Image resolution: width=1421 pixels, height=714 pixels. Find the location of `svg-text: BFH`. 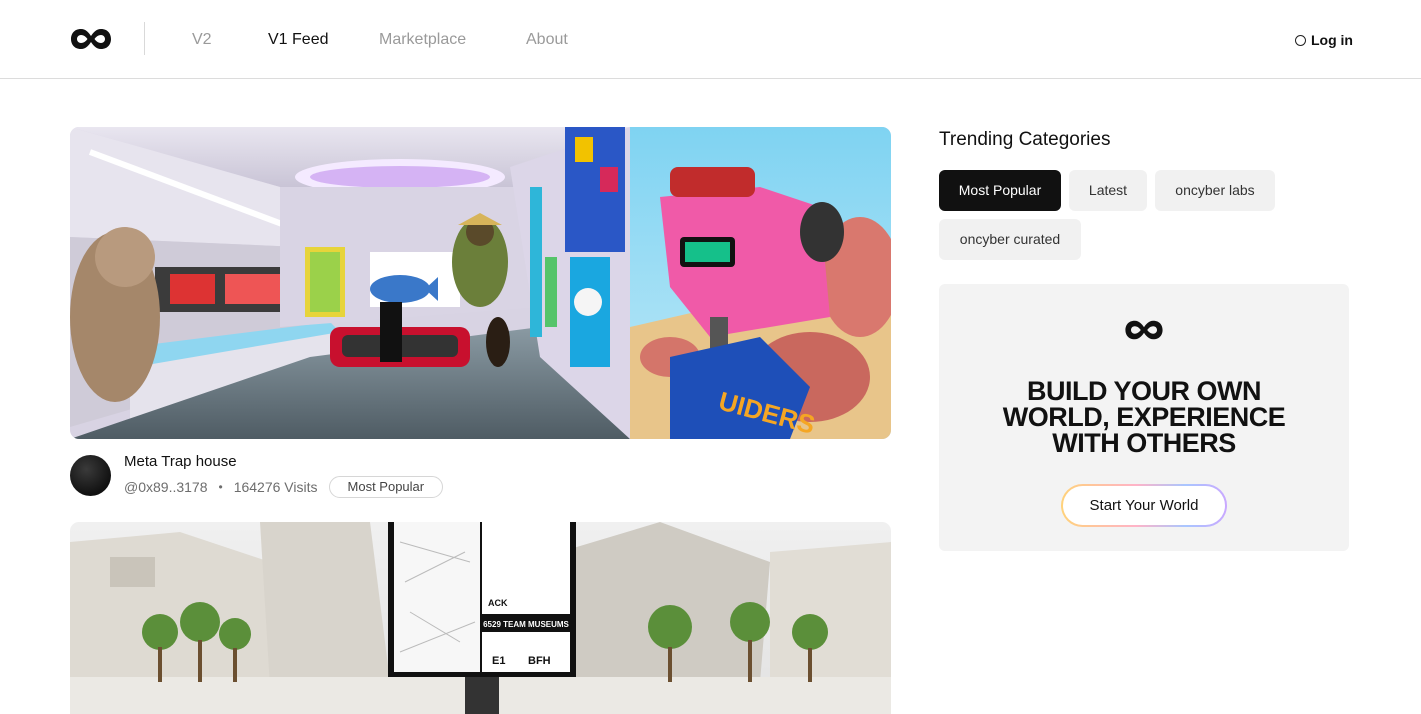

svg-text: BFH is located at coordinates (539, 661).